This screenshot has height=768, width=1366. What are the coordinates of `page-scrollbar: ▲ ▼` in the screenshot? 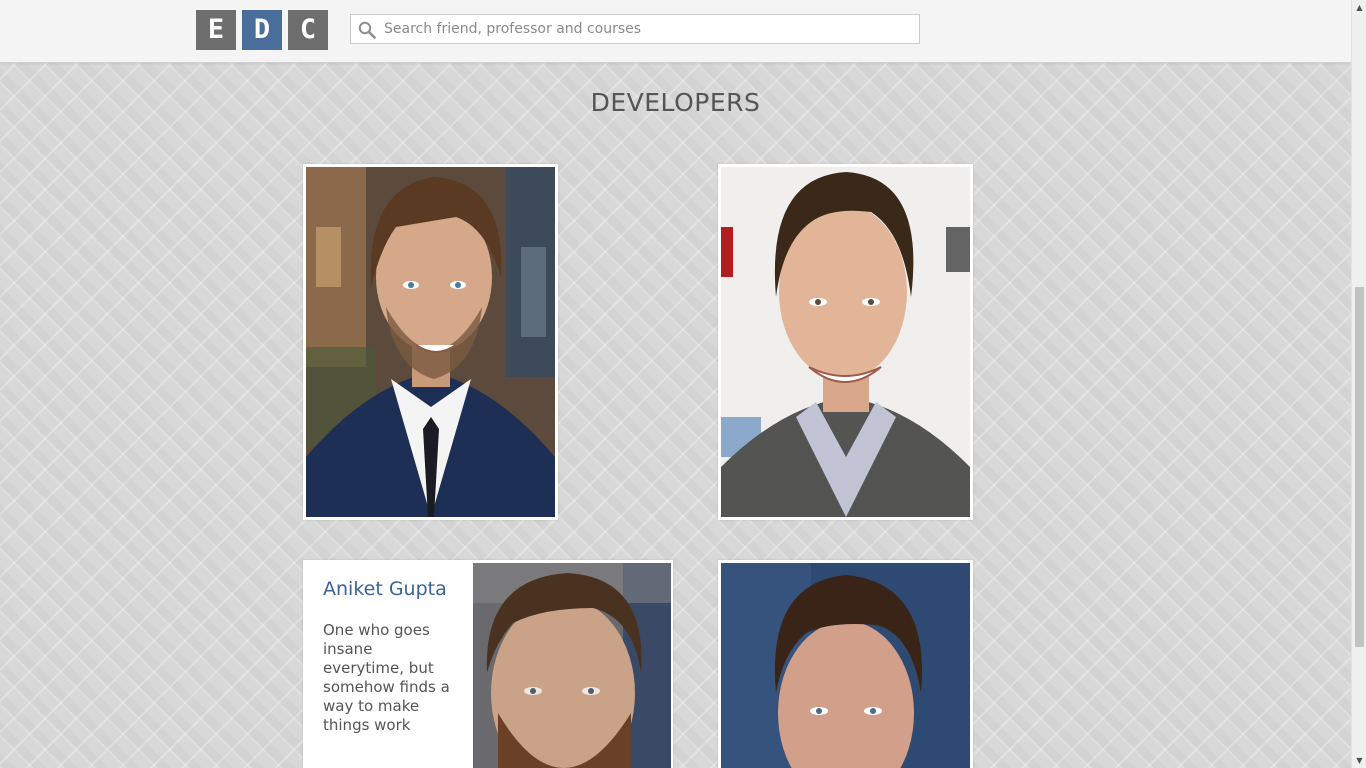 It's located at (1358, 384).